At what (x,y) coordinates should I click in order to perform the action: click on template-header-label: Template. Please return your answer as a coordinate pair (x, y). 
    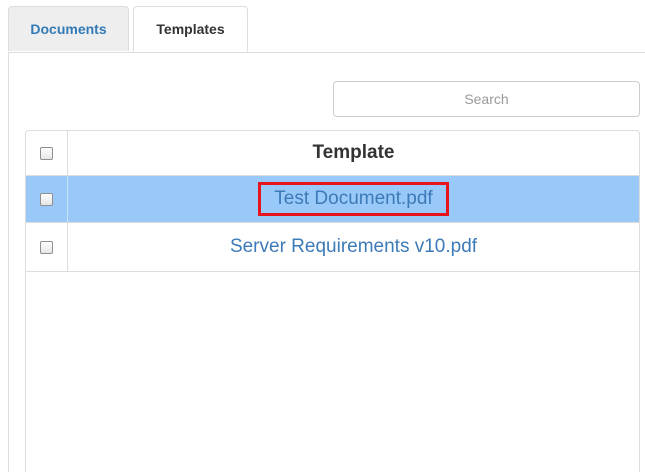
    Looking at the image, I should click on (353, 152).